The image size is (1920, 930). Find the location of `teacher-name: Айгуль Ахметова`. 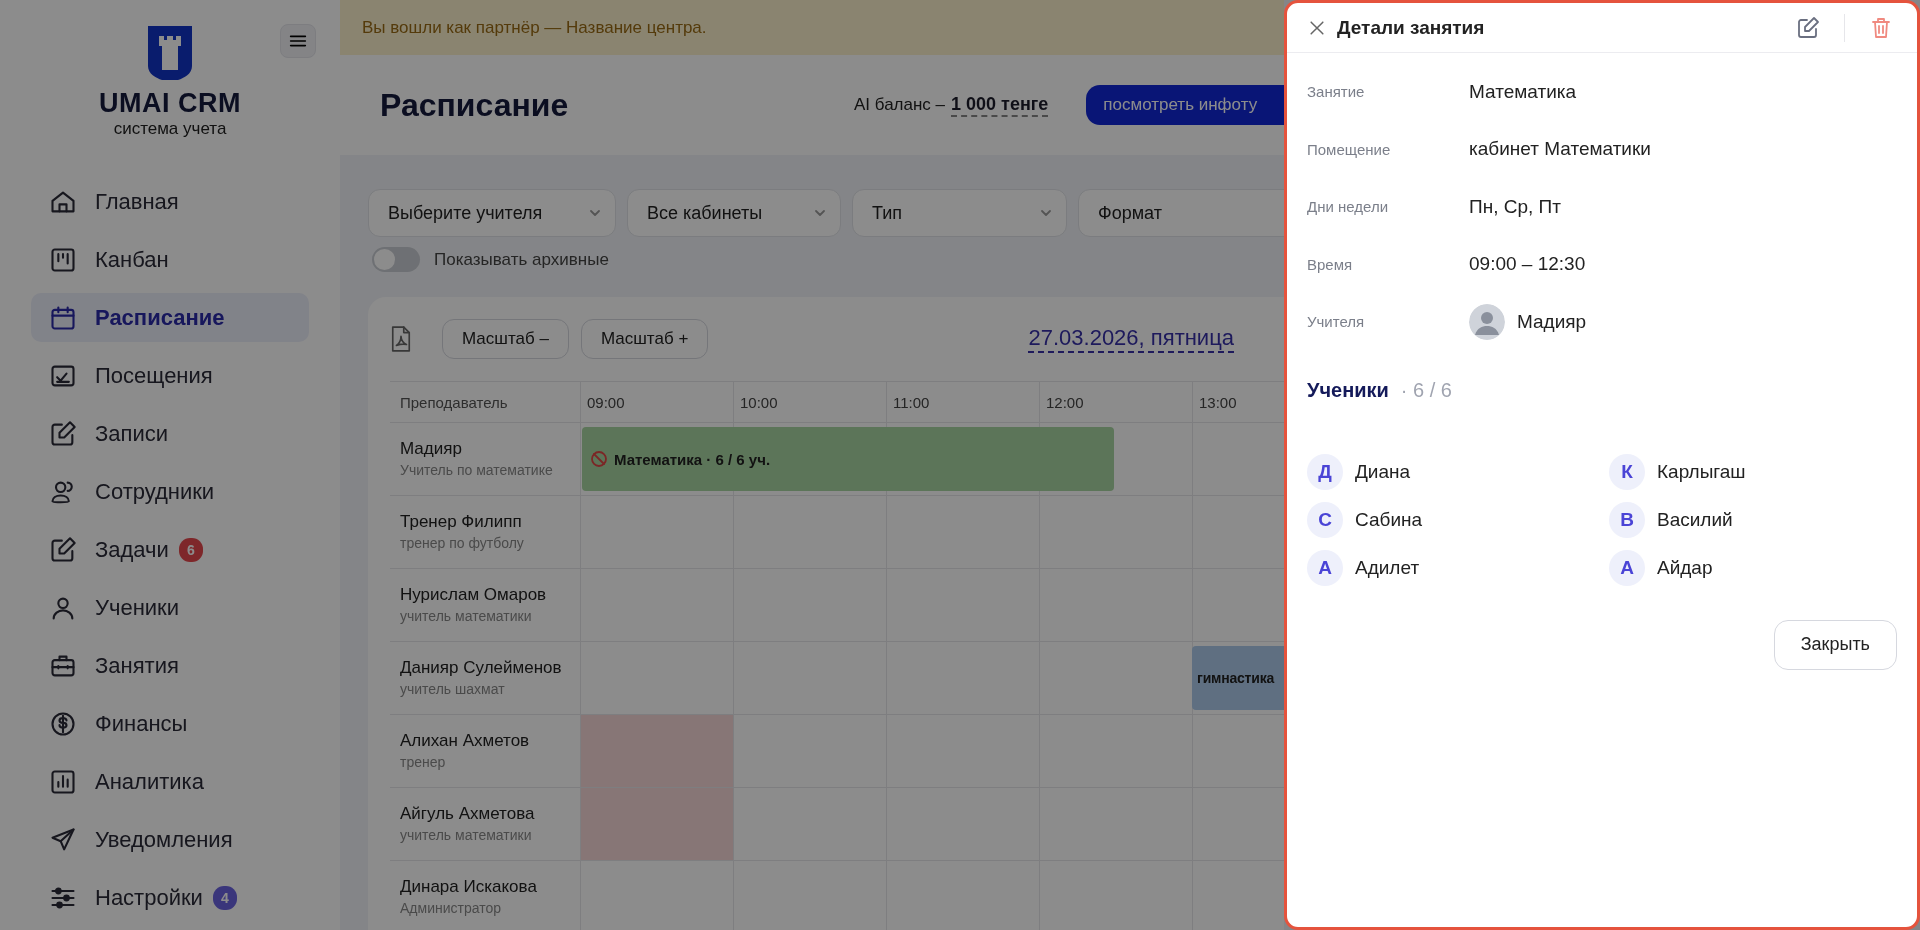

teacher-name: Айгуль Ахметова is located at coordinates (468, 814).